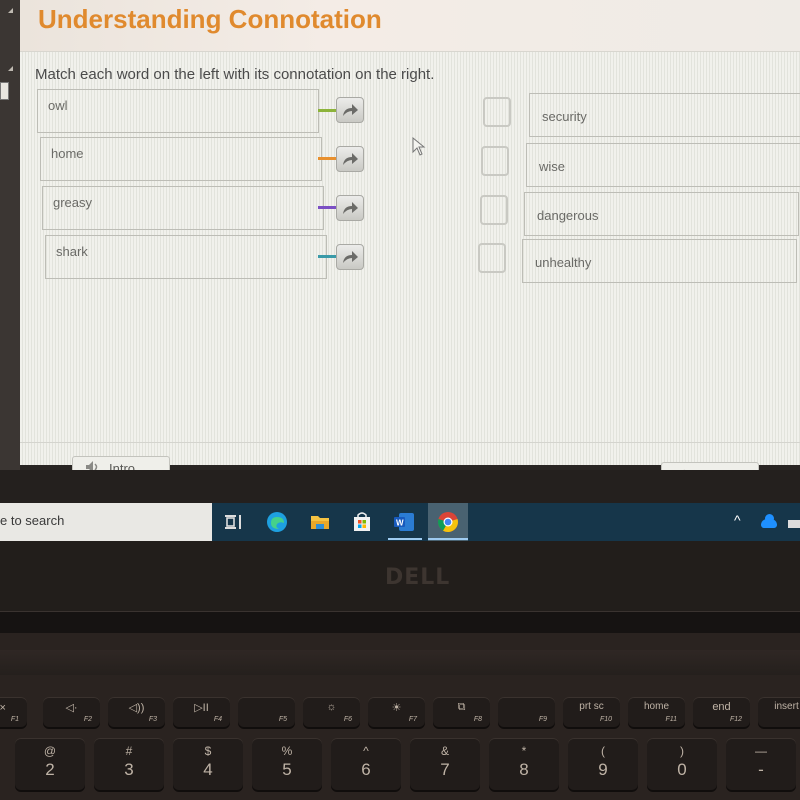 This screenshot has height=800, width=800. Describe the element at coordinates (603, 751) in the screenshot. I see `key-shift-label: (` at that location.